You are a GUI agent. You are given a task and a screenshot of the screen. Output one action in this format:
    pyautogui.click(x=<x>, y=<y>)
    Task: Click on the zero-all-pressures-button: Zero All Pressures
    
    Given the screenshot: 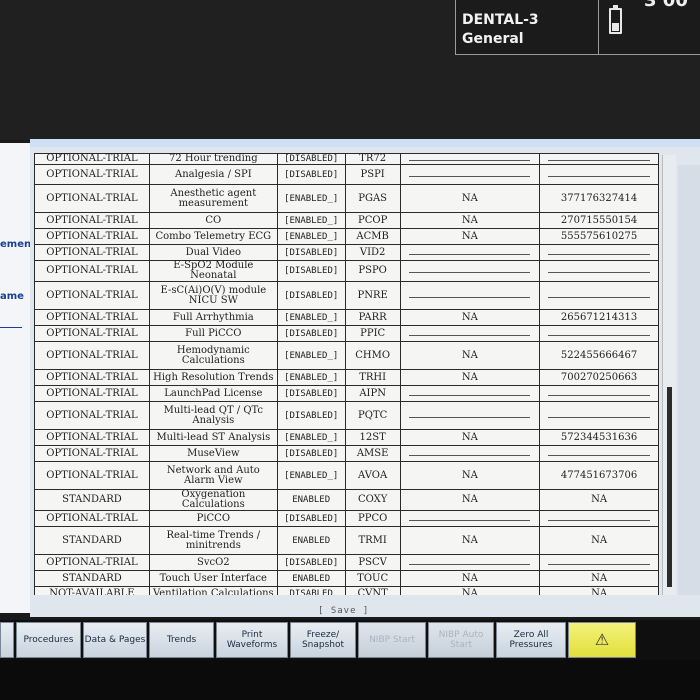 What is the action you would take?
    pyautogui.click(x=531, y=640)
    